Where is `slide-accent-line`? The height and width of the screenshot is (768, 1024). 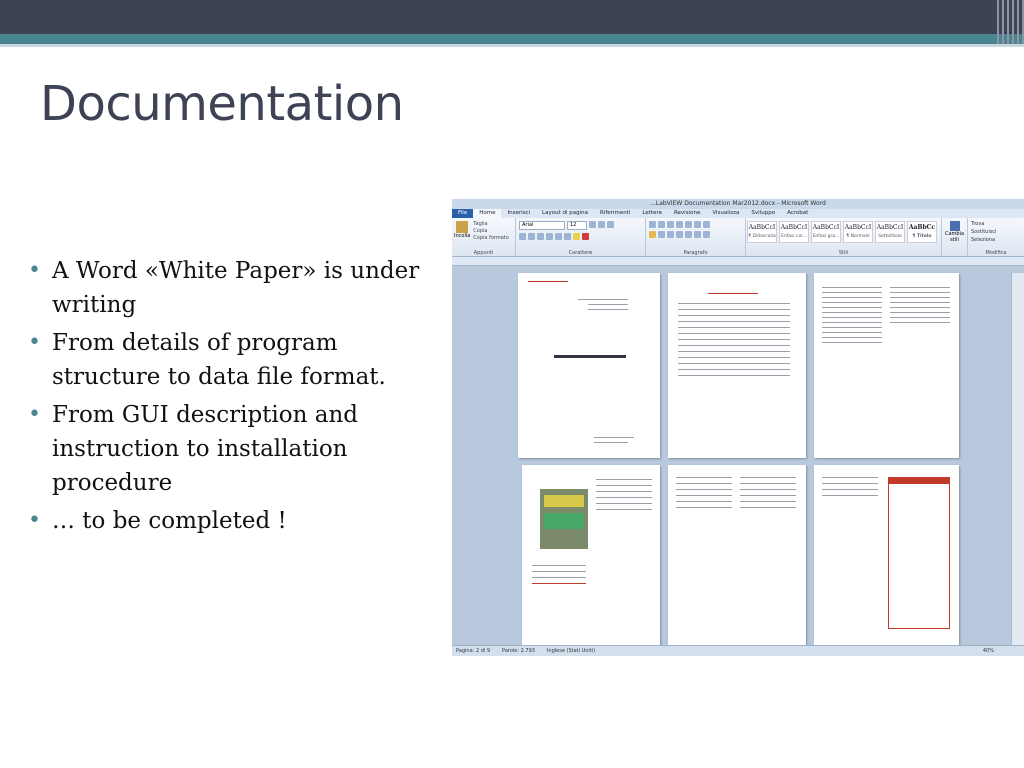 slide-accent-line is located at coordinates (512, 45).